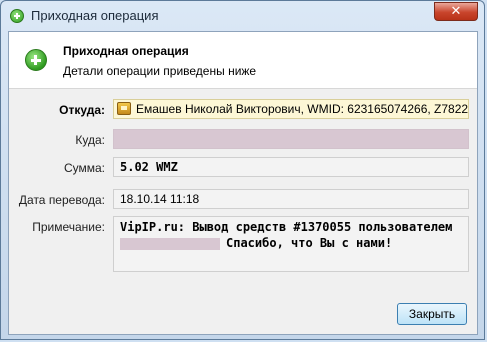  Describe the element at coordinates (160, 199) in the screenshot. I see `date-value: 18.10.14 11:18` at that location.